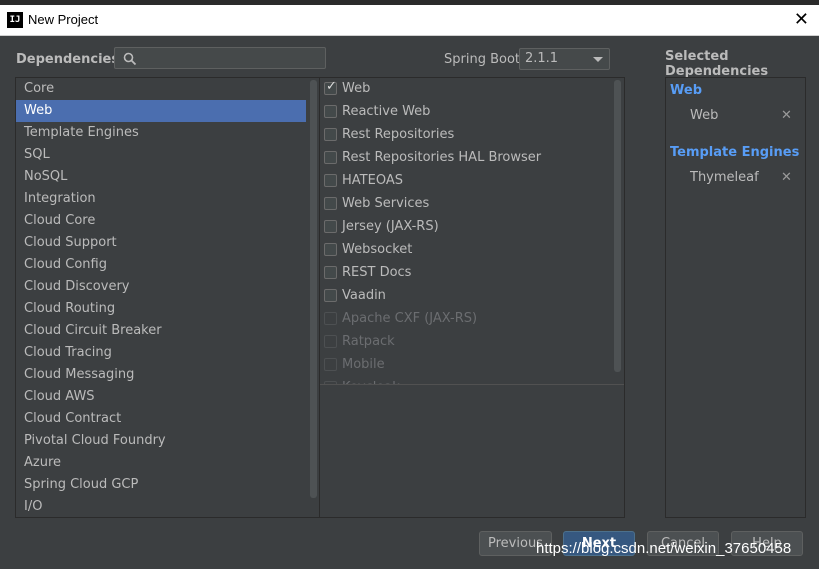 The image size is (819, 569). Describe the element at coordinates (801, 19) in the screenshot. I see `close-icon: ✕` at that location.